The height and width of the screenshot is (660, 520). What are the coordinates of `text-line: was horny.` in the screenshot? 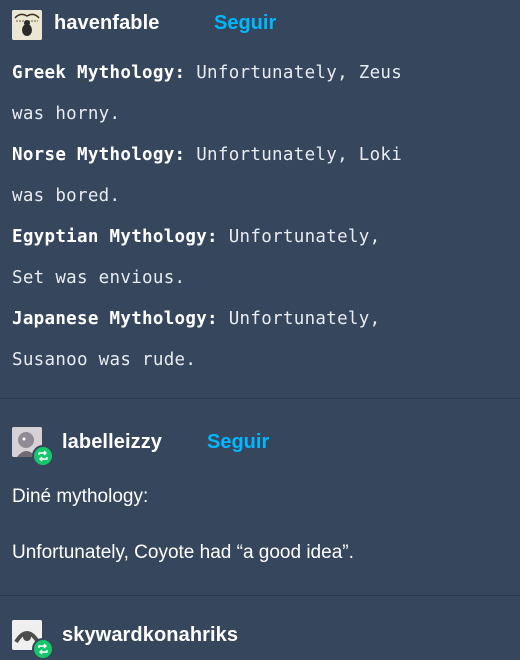 It's located at (66, 114).